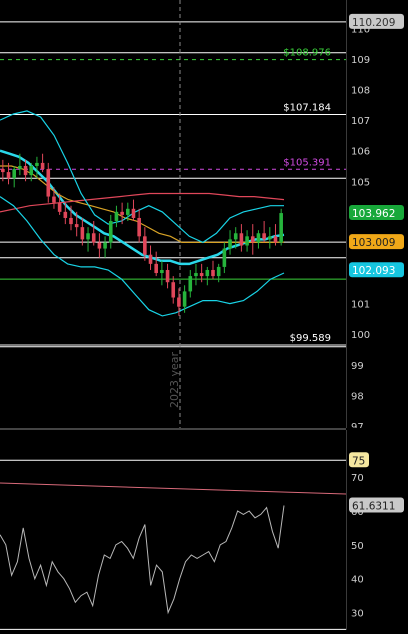 The width and height of the screenshot is (408, 634). I want to click on price-badge-current: 103.962, so click(373, 214).